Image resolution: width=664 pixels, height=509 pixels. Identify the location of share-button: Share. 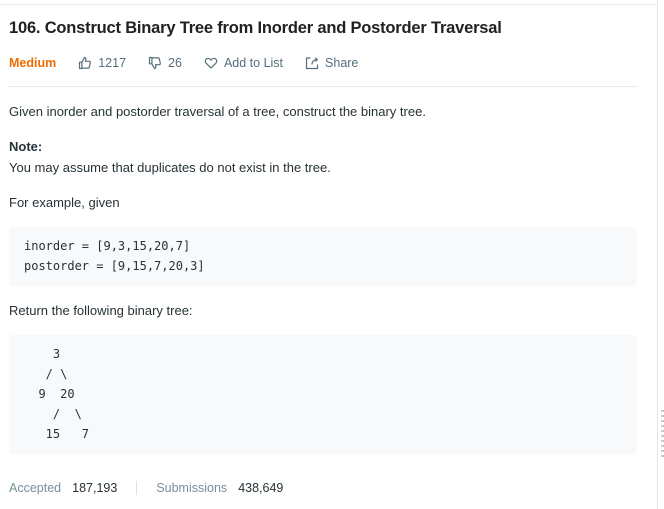
(331, 63).